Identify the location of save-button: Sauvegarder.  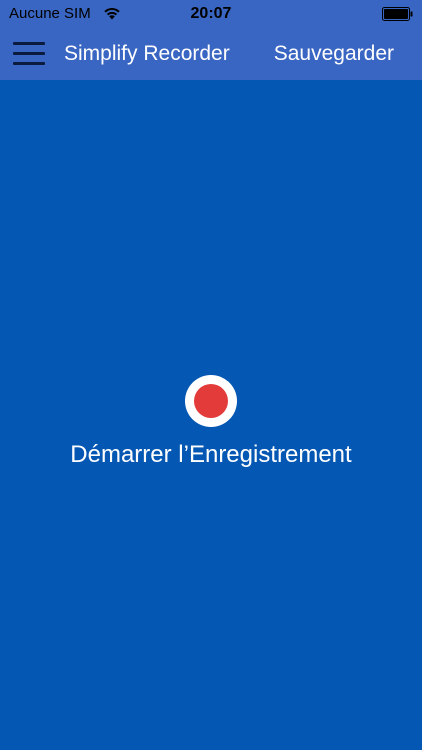
(334, 54).